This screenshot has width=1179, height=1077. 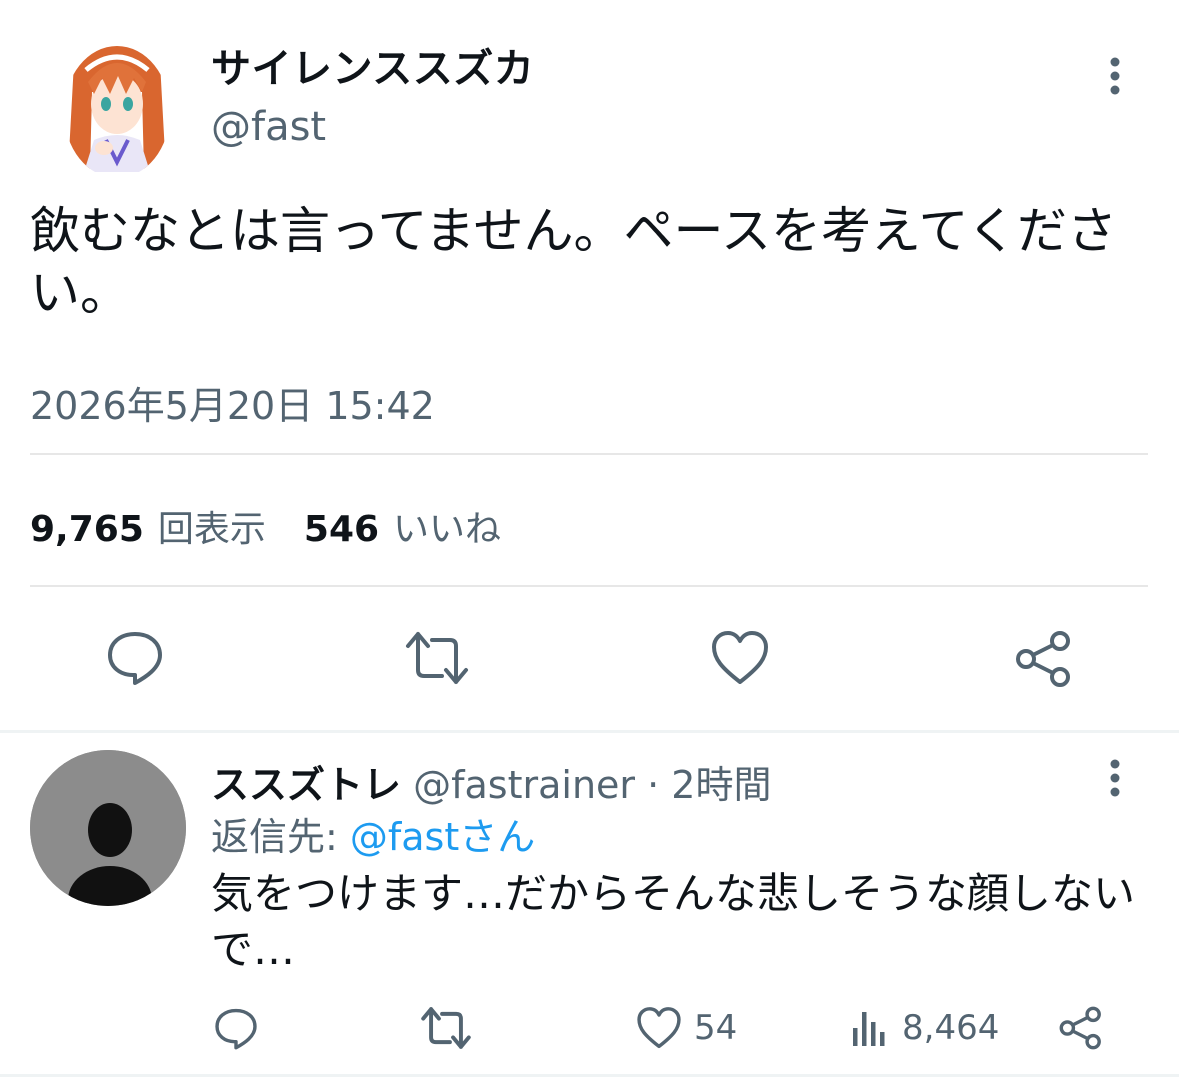 What do you see at coordinates (721, 785) in the screenshot?
I see `reply-time: 2時間` at bounding box center [721, 785].